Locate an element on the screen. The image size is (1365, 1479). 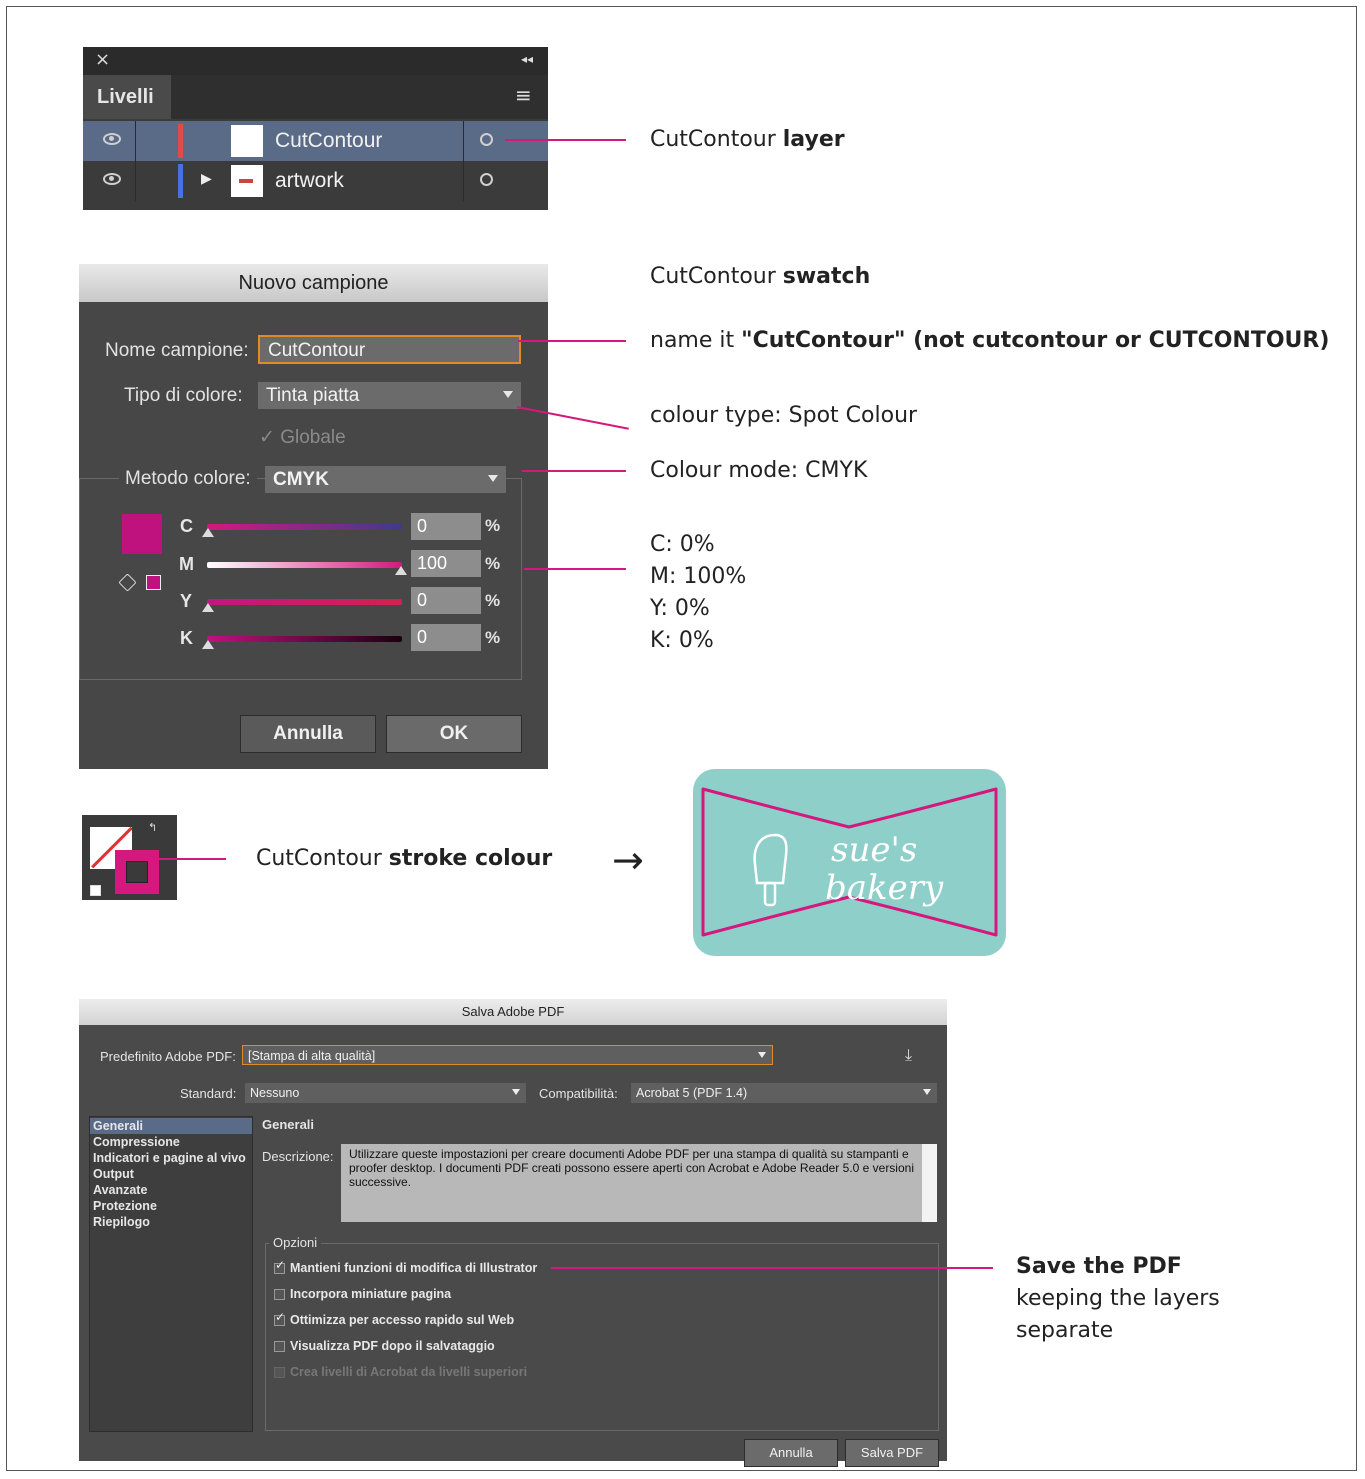
black-slider is located at coordinates (304, 639).